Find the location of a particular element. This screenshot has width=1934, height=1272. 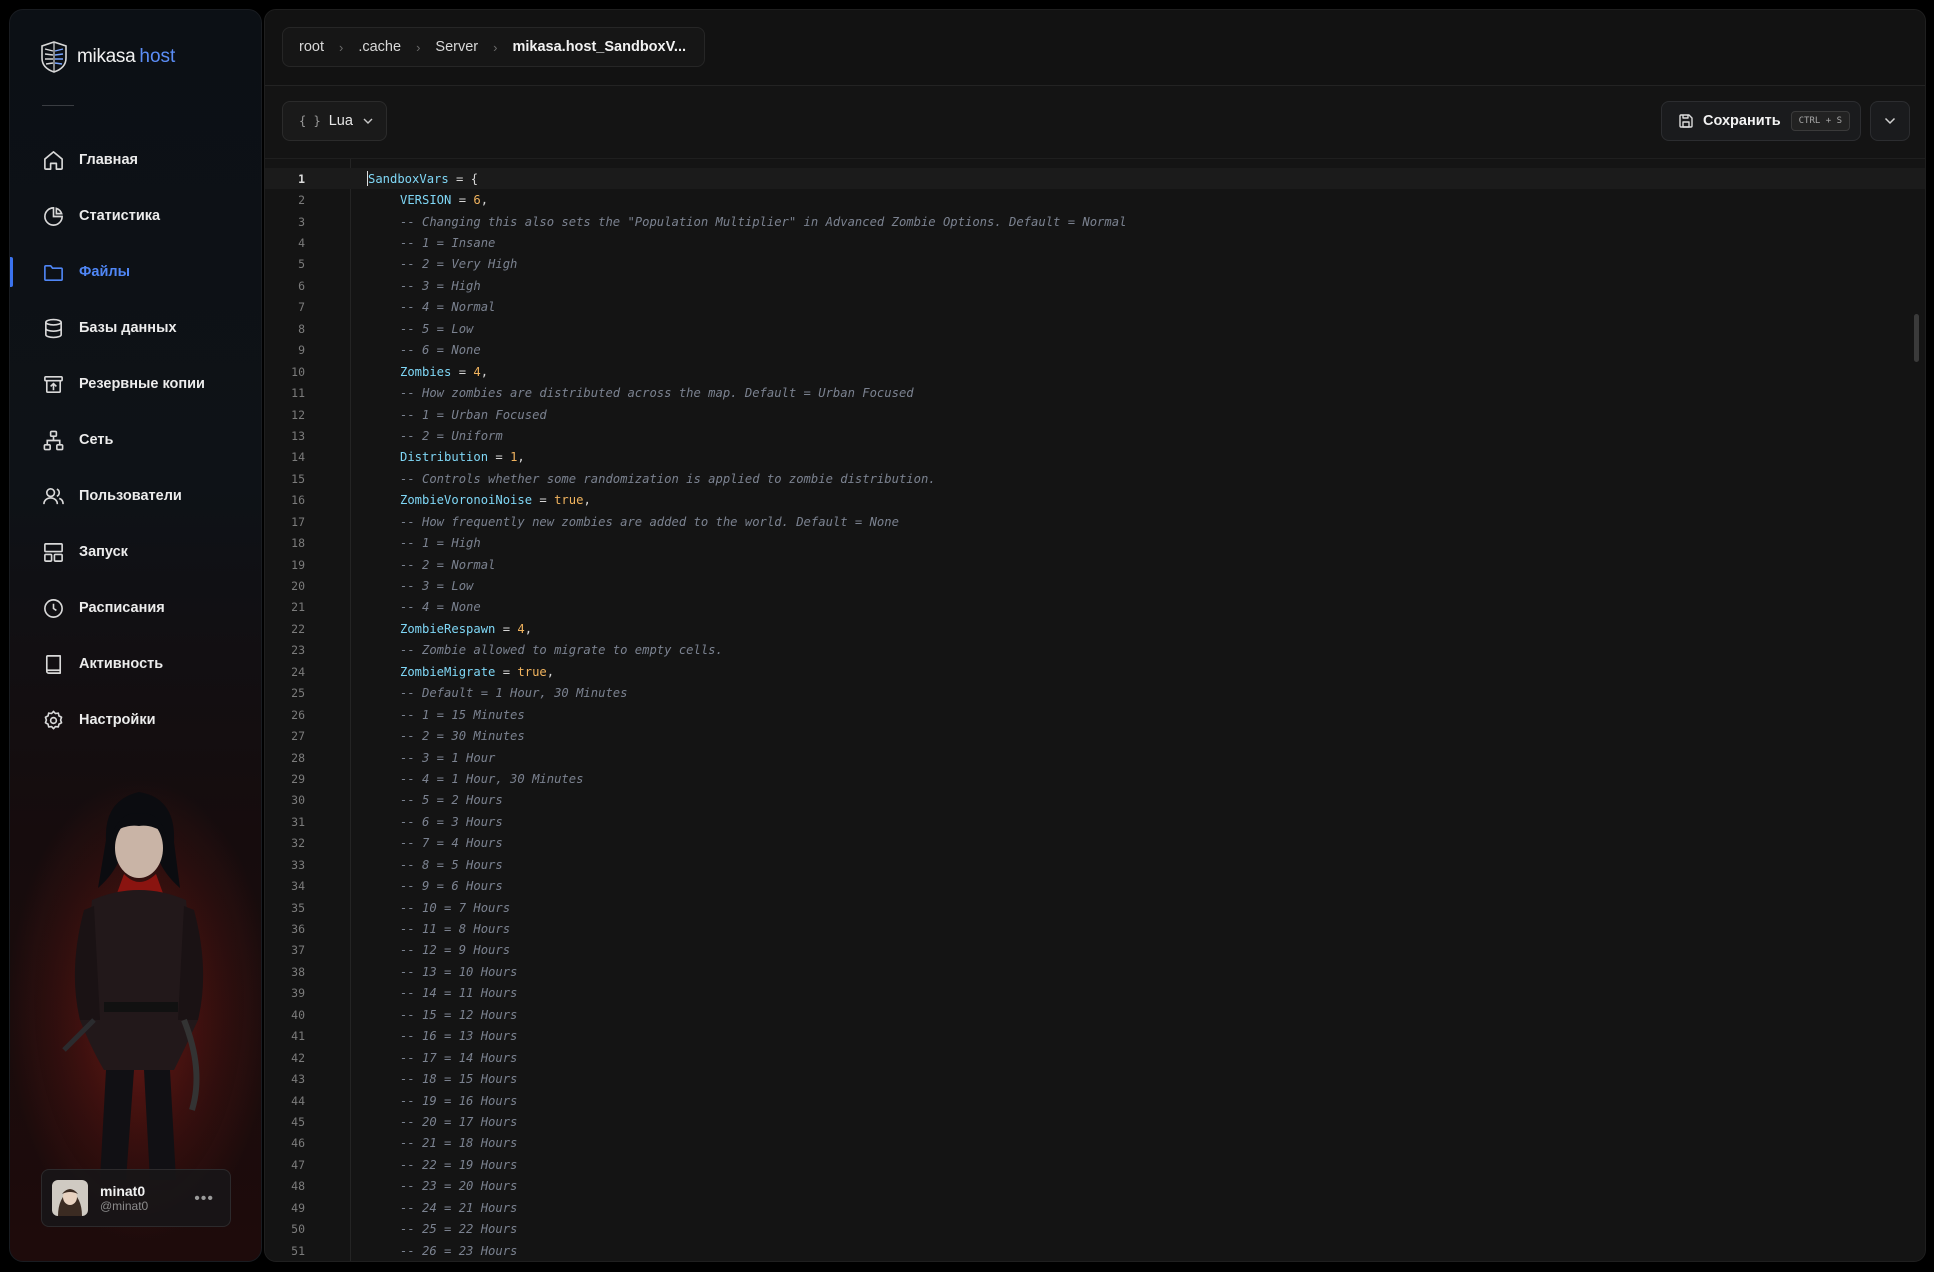

code-line: 16 ZombieVoronoiNoise = true, is located at coordinates (1095, 500).